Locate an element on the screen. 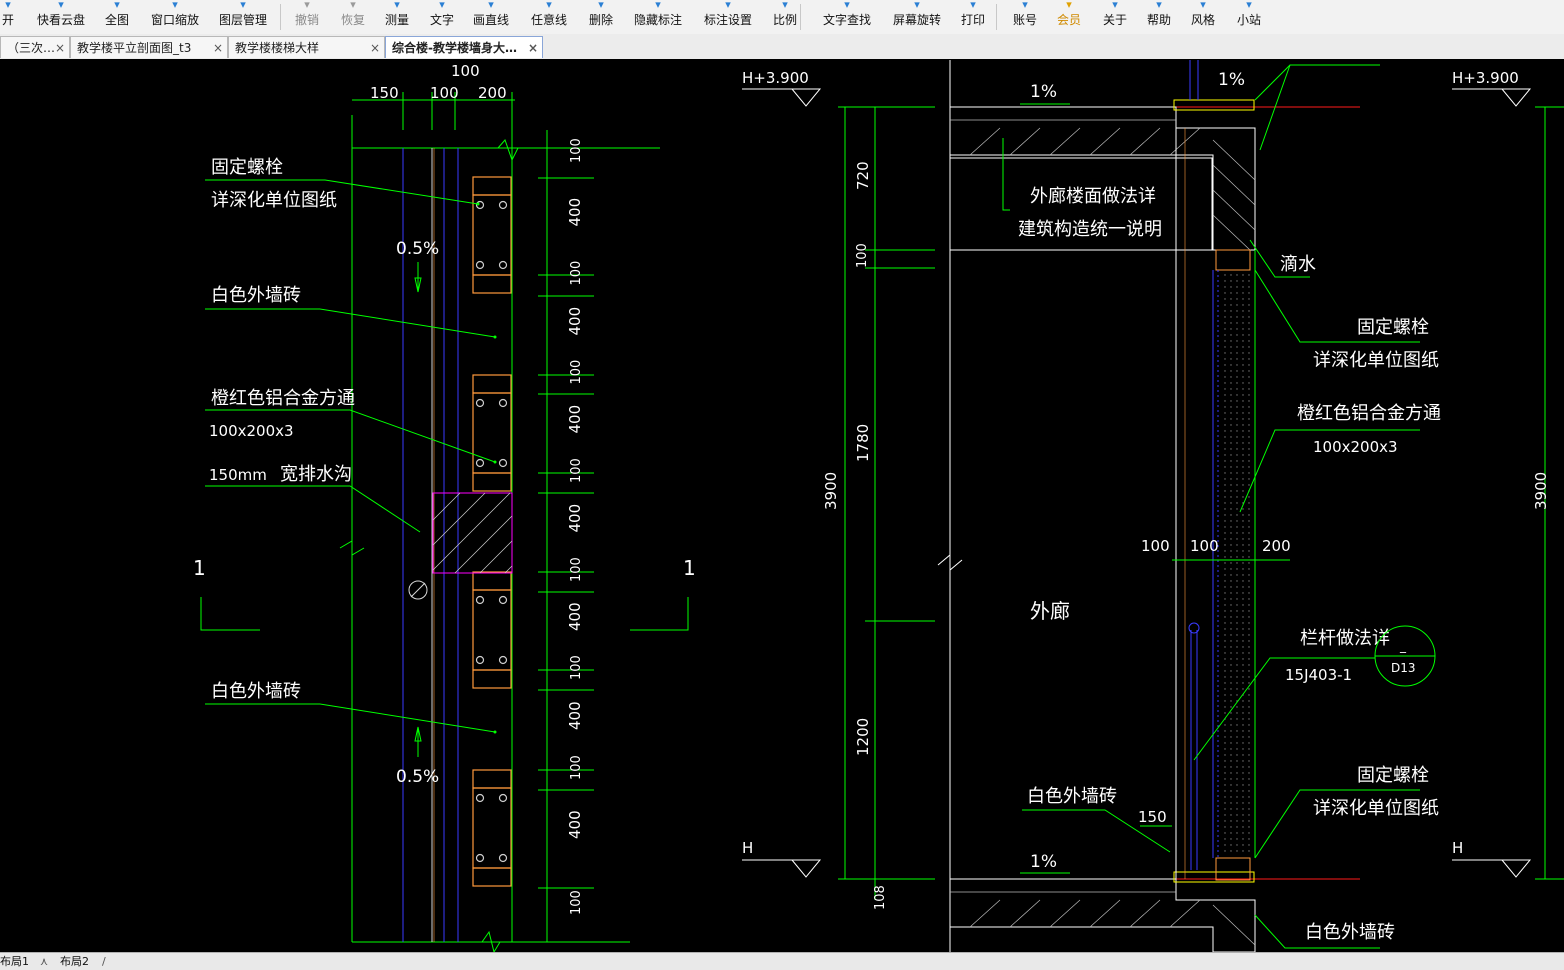 This screenshot has height=970, width=1564. dim-h-200: 200 is located at coordinates (1276, 546).